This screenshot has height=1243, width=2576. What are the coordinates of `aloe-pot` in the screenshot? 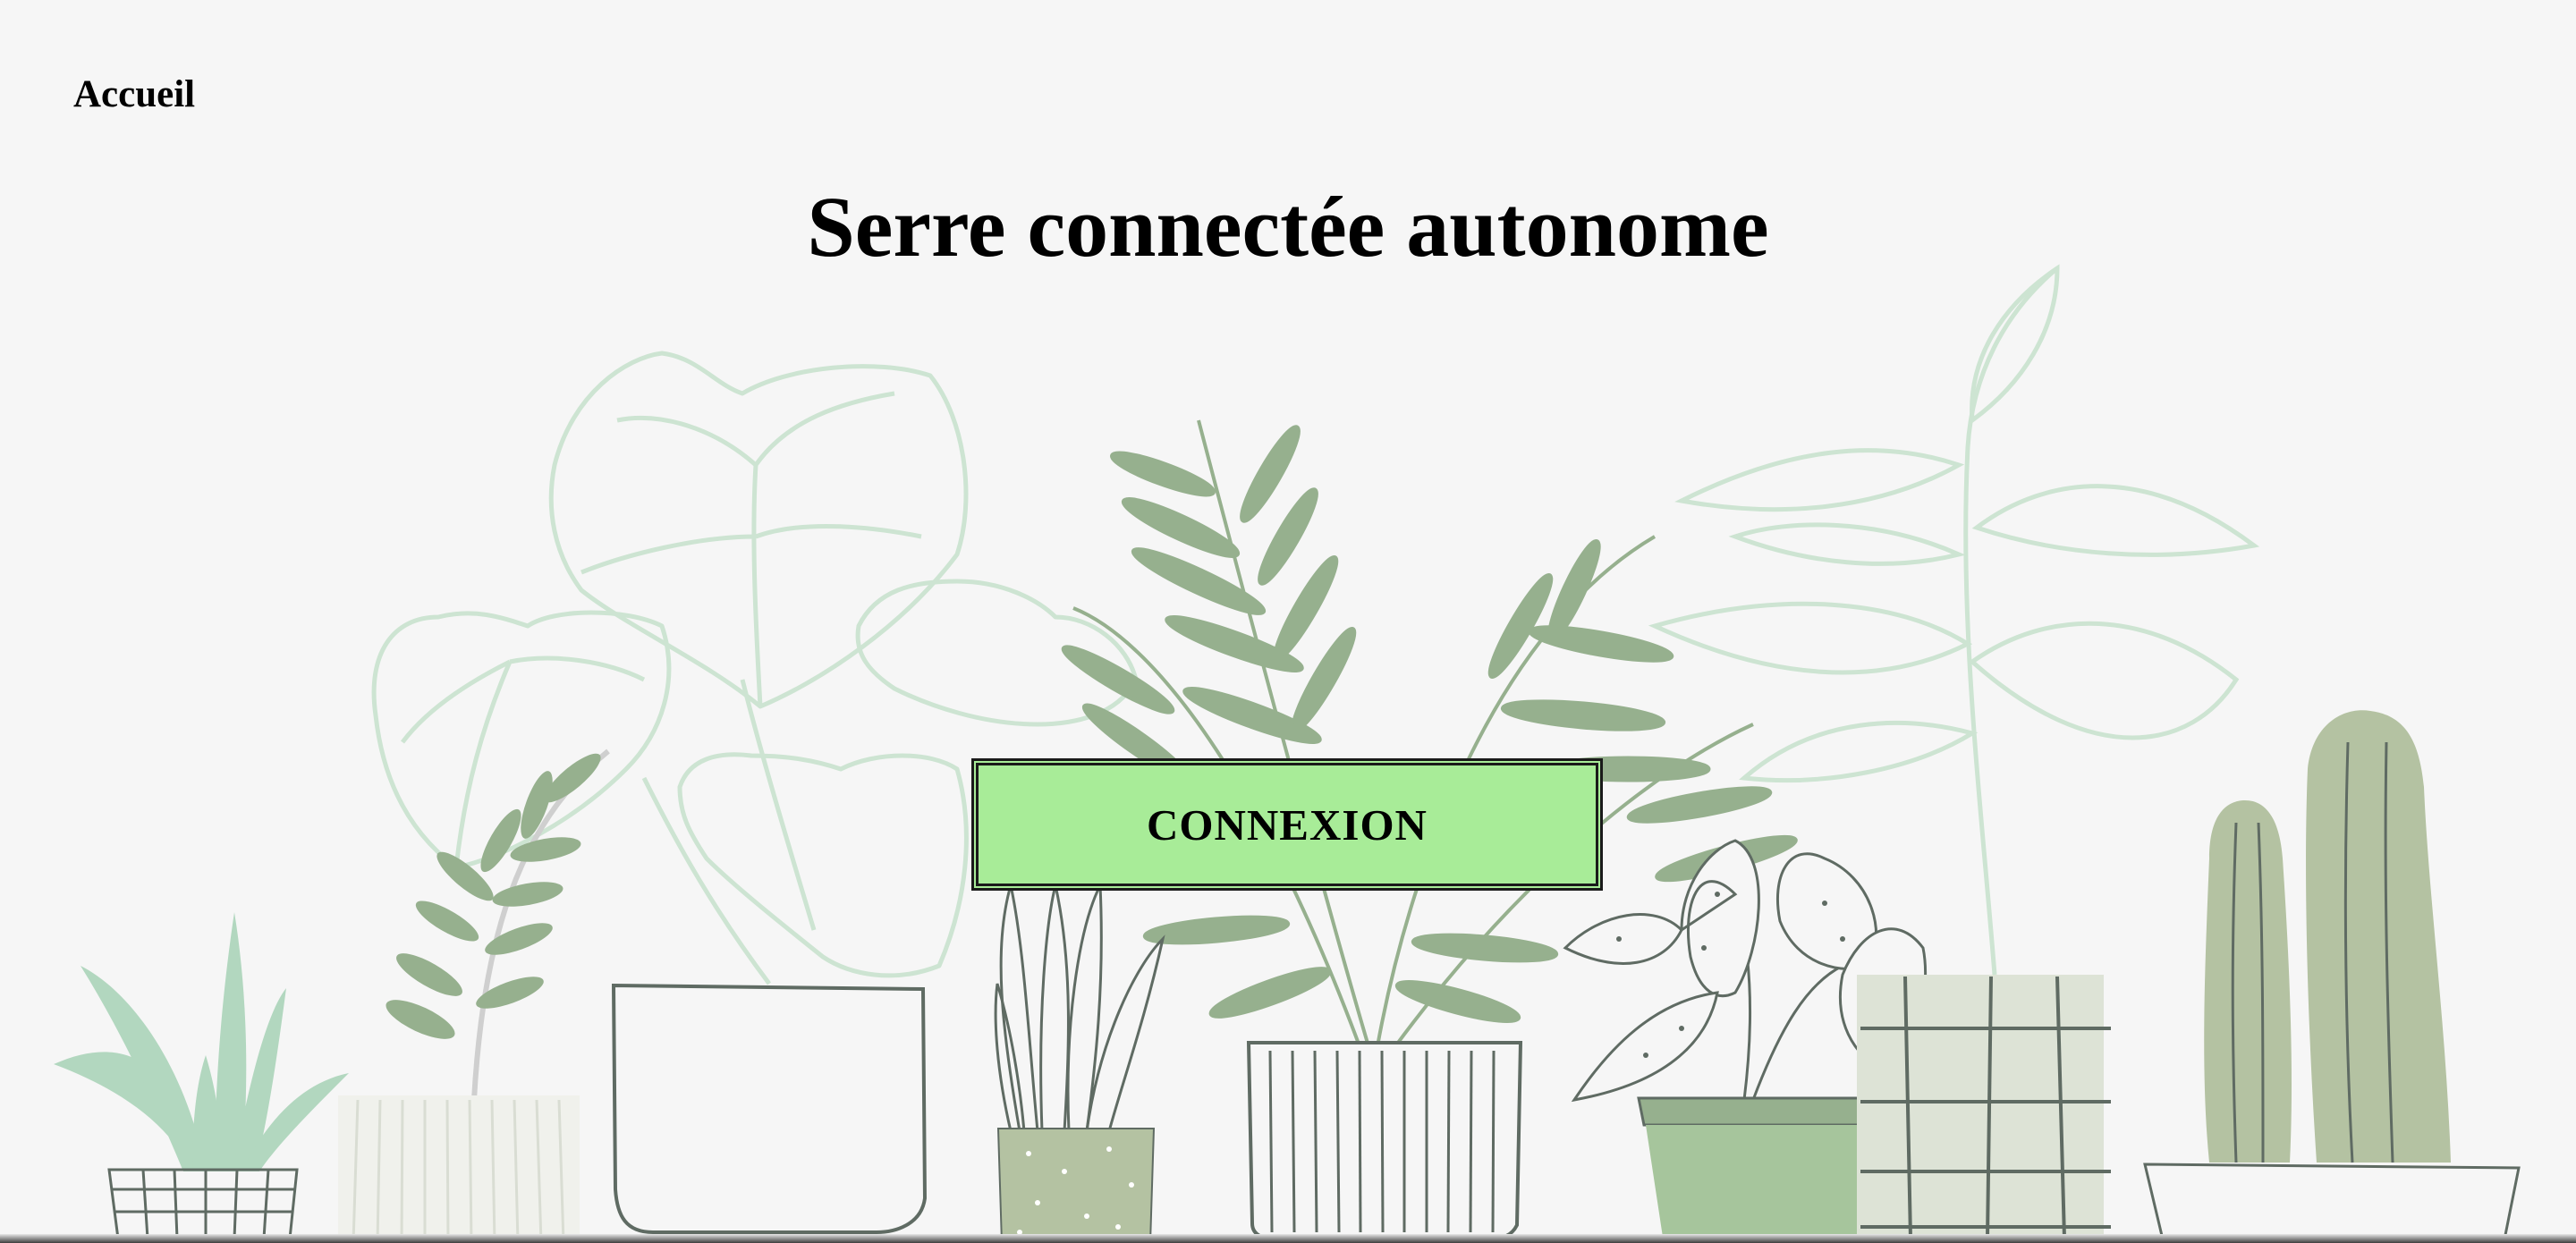 It's located at (203, 1204).